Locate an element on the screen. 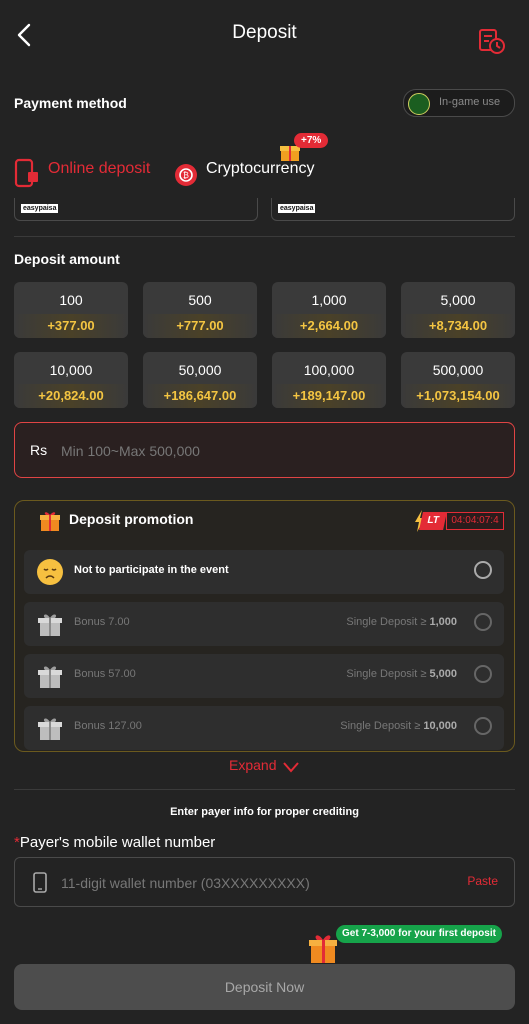 This screenshot has height=1024, width=529. amount-value: 10,000 is located at coordinates (71, 370).